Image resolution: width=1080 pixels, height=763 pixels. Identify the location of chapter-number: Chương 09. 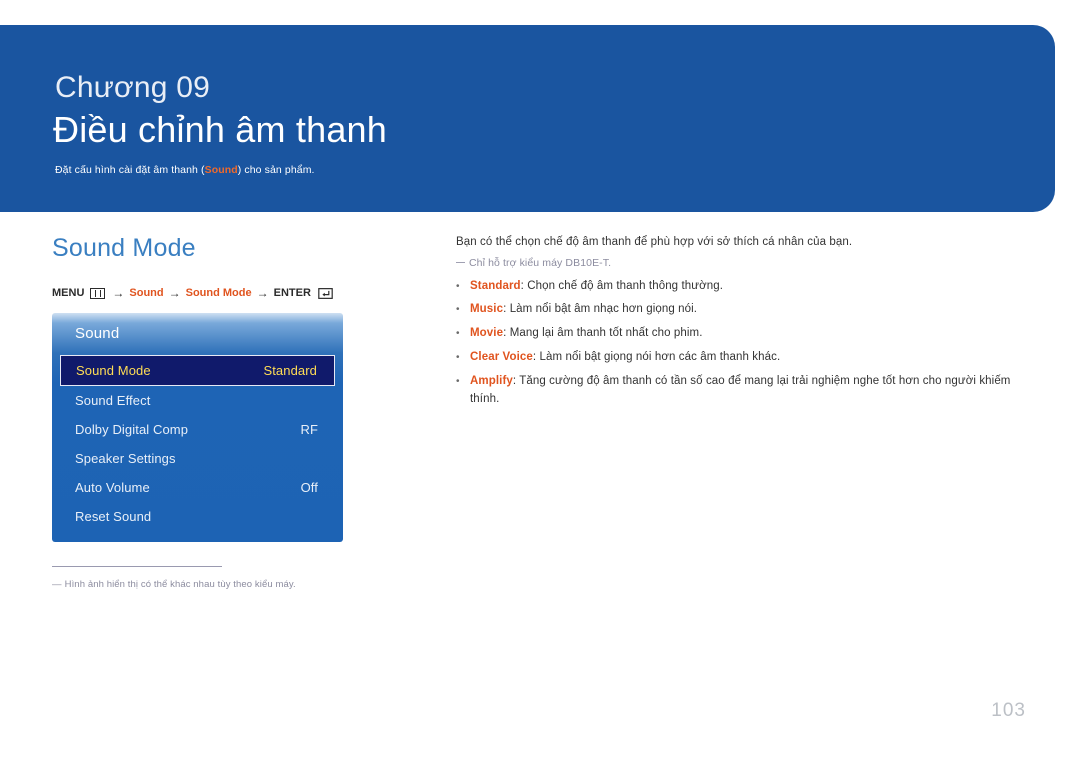
(132, 87).